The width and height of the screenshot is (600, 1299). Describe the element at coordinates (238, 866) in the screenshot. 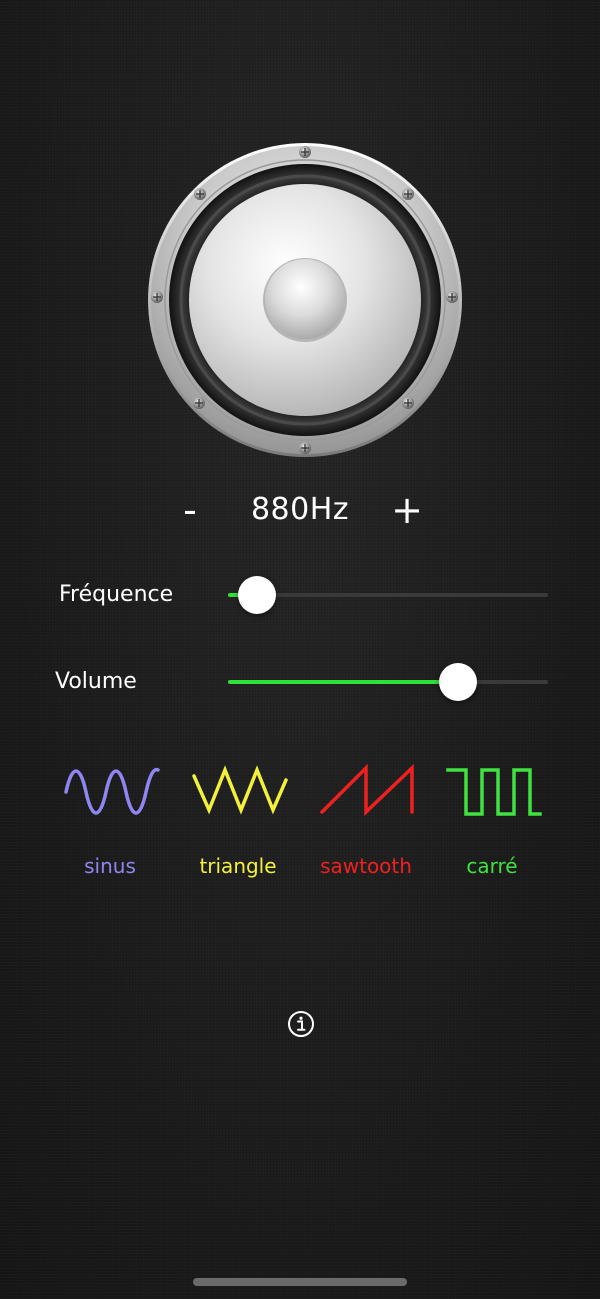

I see `waveform-label: triangle` at that location.